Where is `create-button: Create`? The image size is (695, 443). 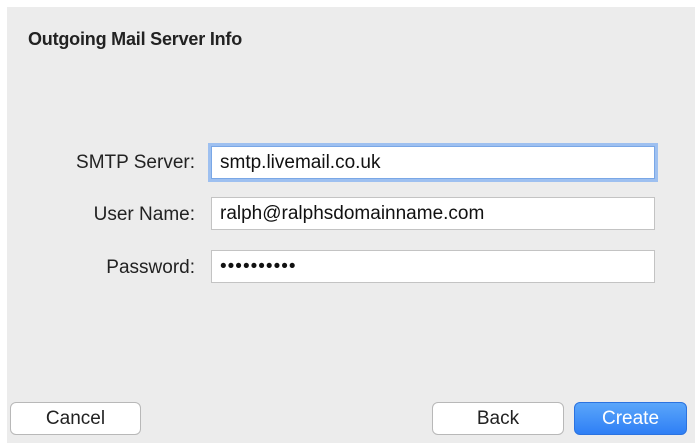 create-button: Create is located at coordinates (630, 418).